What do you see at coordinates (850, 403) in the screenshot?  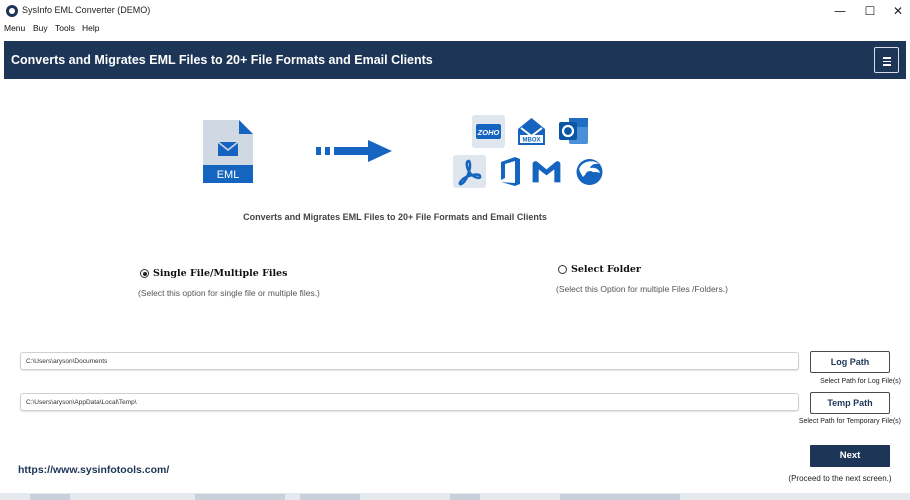 I see `temp-path-button: Temp Path` at bounding box center [850, 403].